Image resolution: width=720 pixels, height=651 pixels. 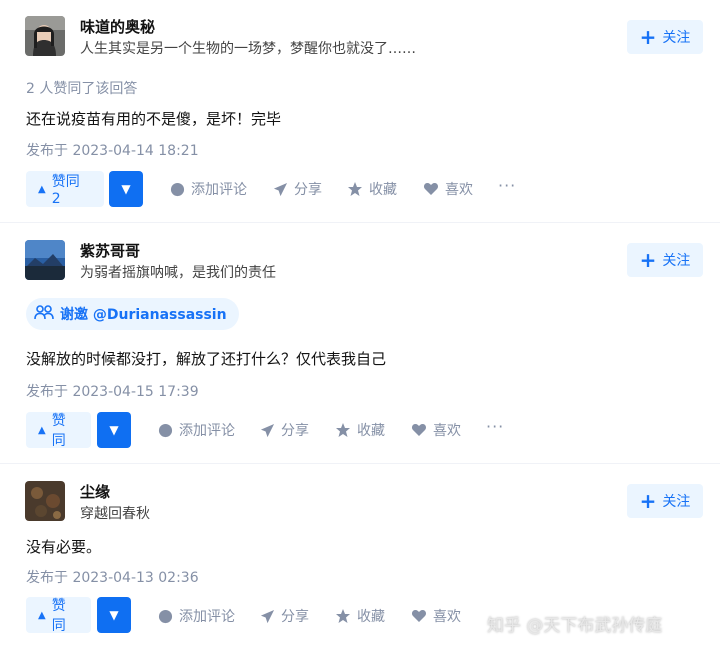 What do you see at coordinates (95, 491) in the screenshot?
I see `author-name: 尘缘` at bounding box center [95, 491].